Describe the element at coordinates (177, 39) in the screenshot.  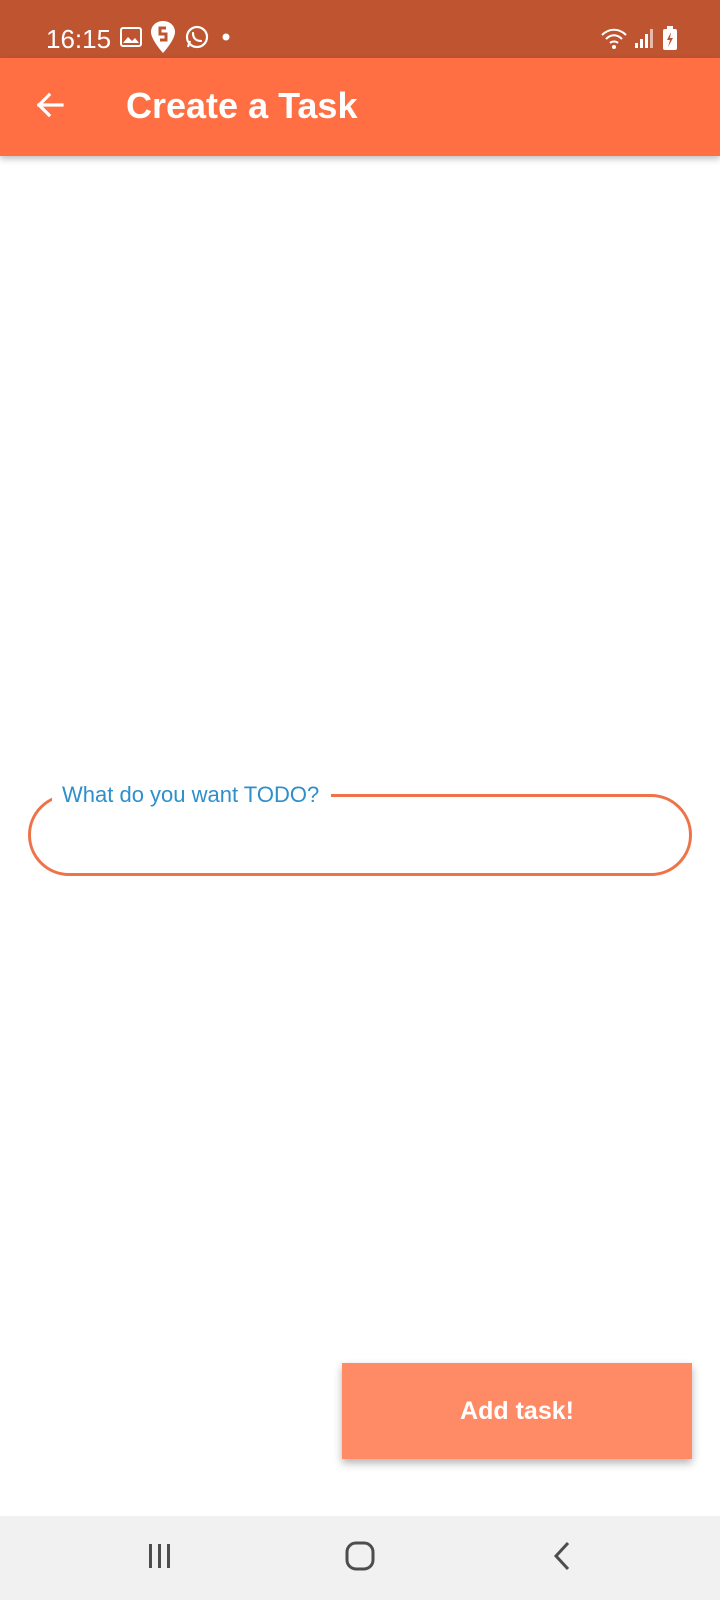
I see `status-icons-left` at that location.